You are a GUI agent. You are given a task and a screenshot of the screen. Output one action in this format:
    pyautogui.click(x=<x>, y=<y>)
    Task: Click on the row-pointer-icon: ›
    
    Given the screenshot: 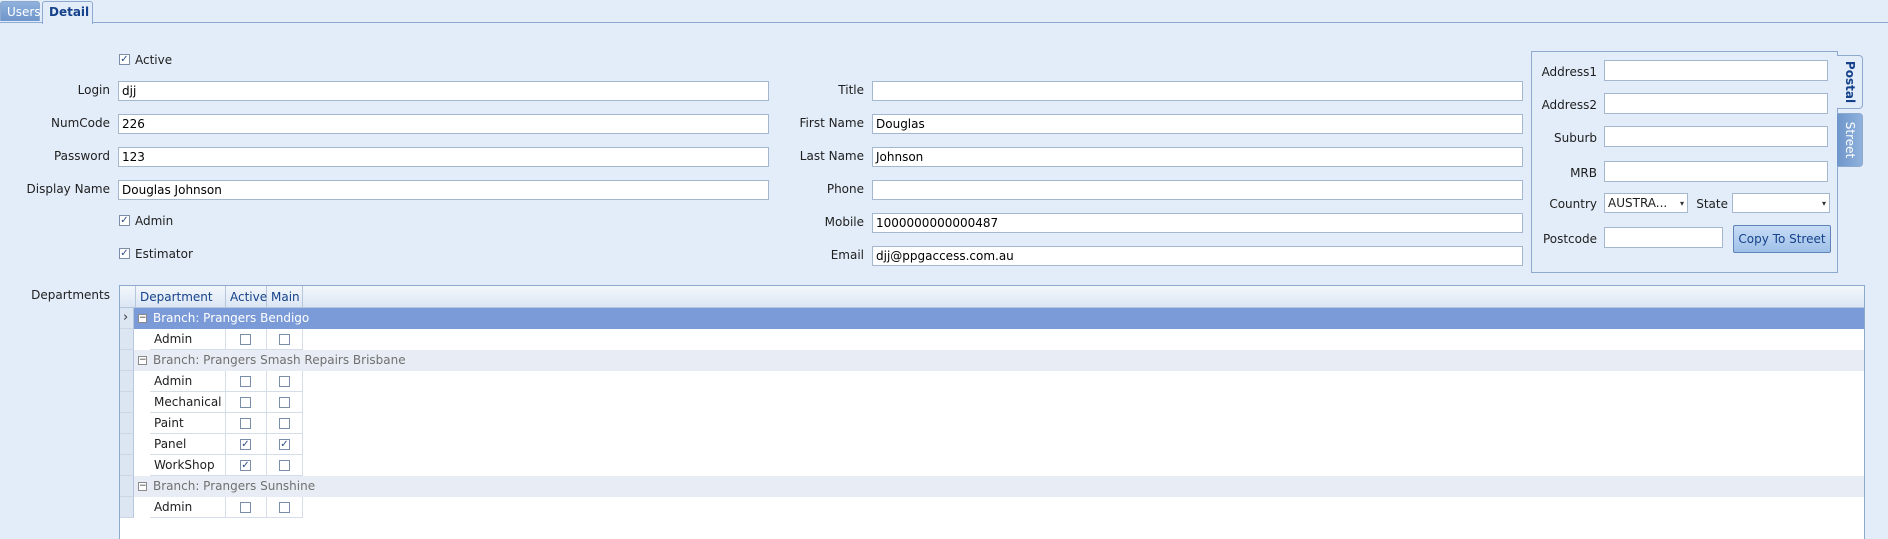 What is the action you would take?
    pyautogui.click(x=126, y=317)
    